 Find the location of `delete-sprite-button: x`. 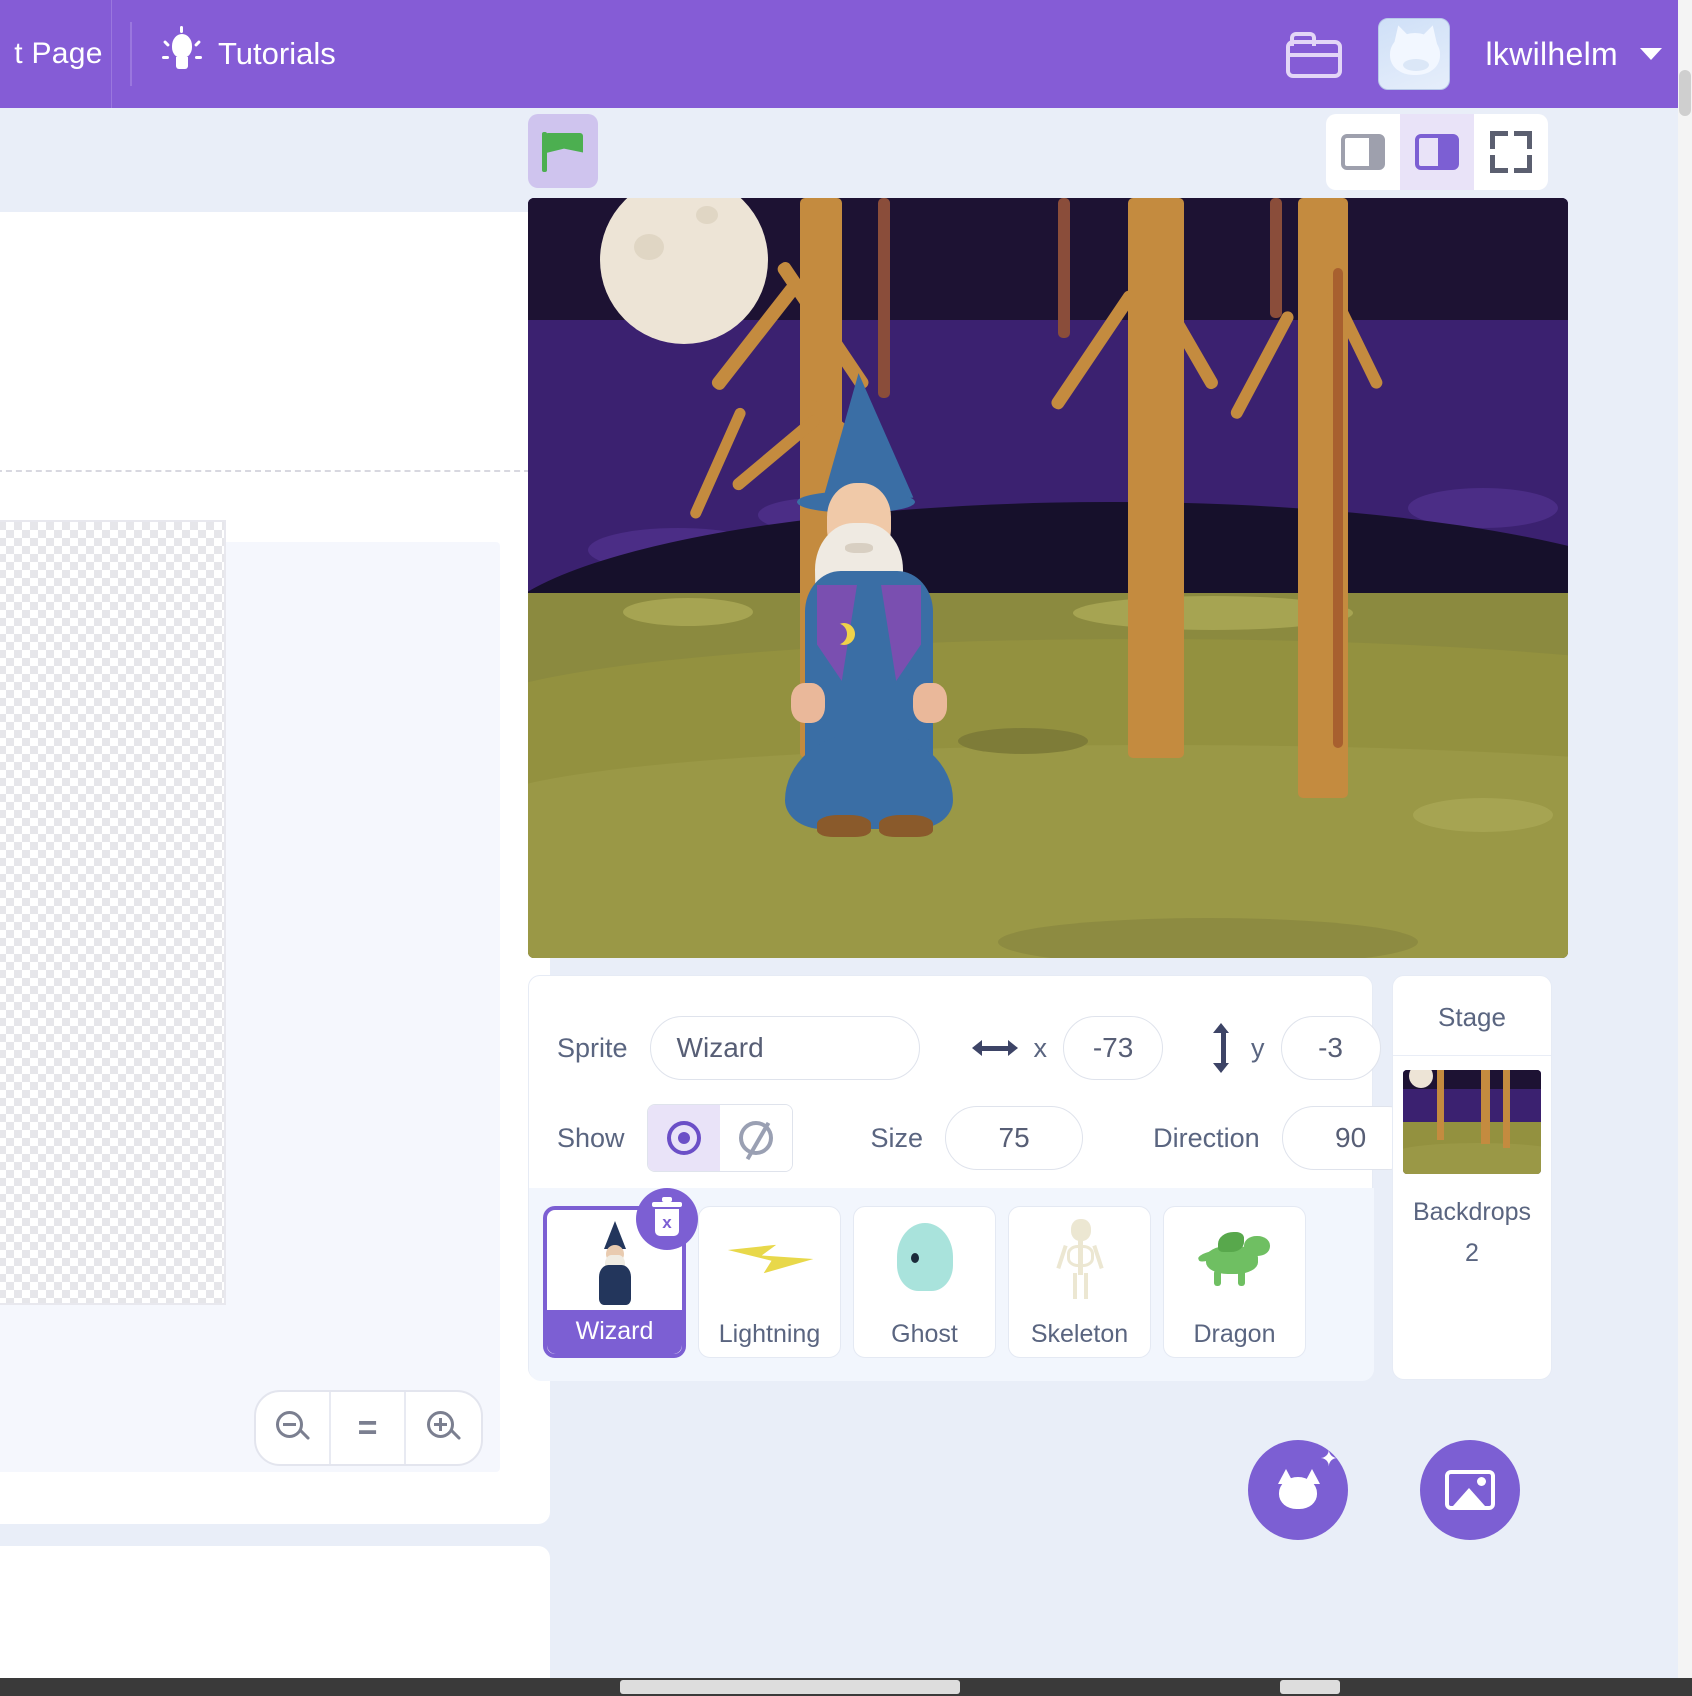

delete-sprite-button: x is located at coordinates (667, 1219).